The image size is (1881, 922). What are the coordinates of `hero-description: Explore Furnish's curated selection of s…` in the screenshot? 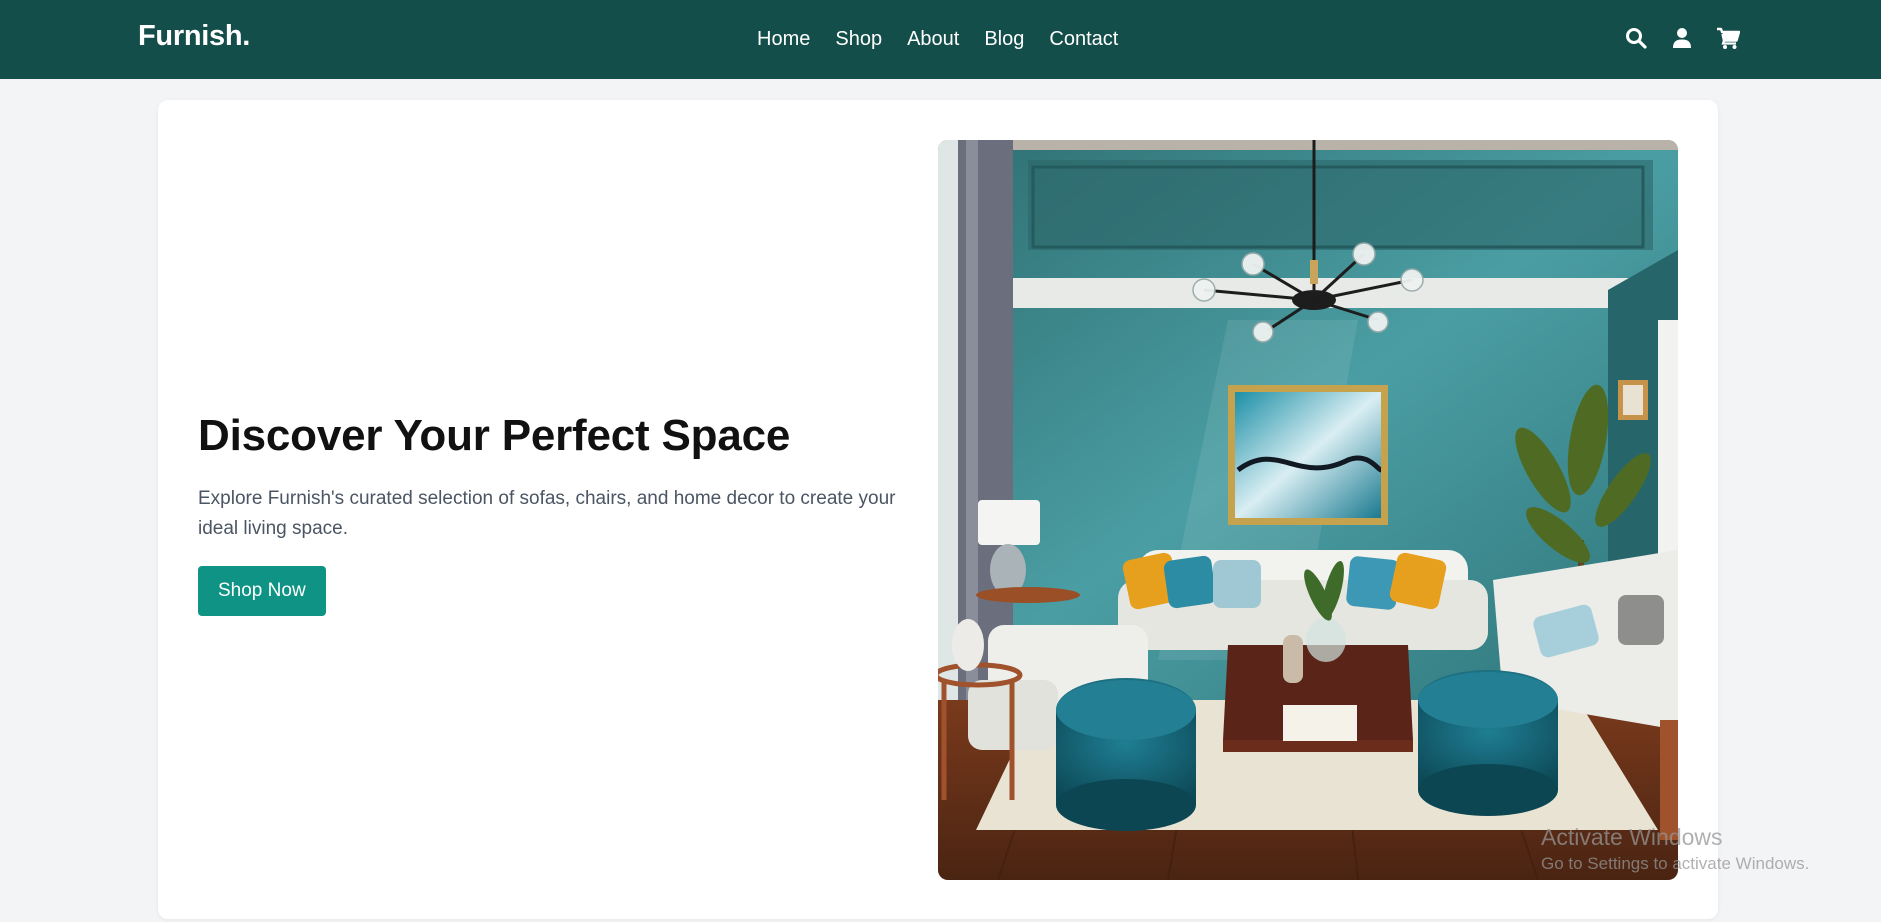 It's located at (547, 513).